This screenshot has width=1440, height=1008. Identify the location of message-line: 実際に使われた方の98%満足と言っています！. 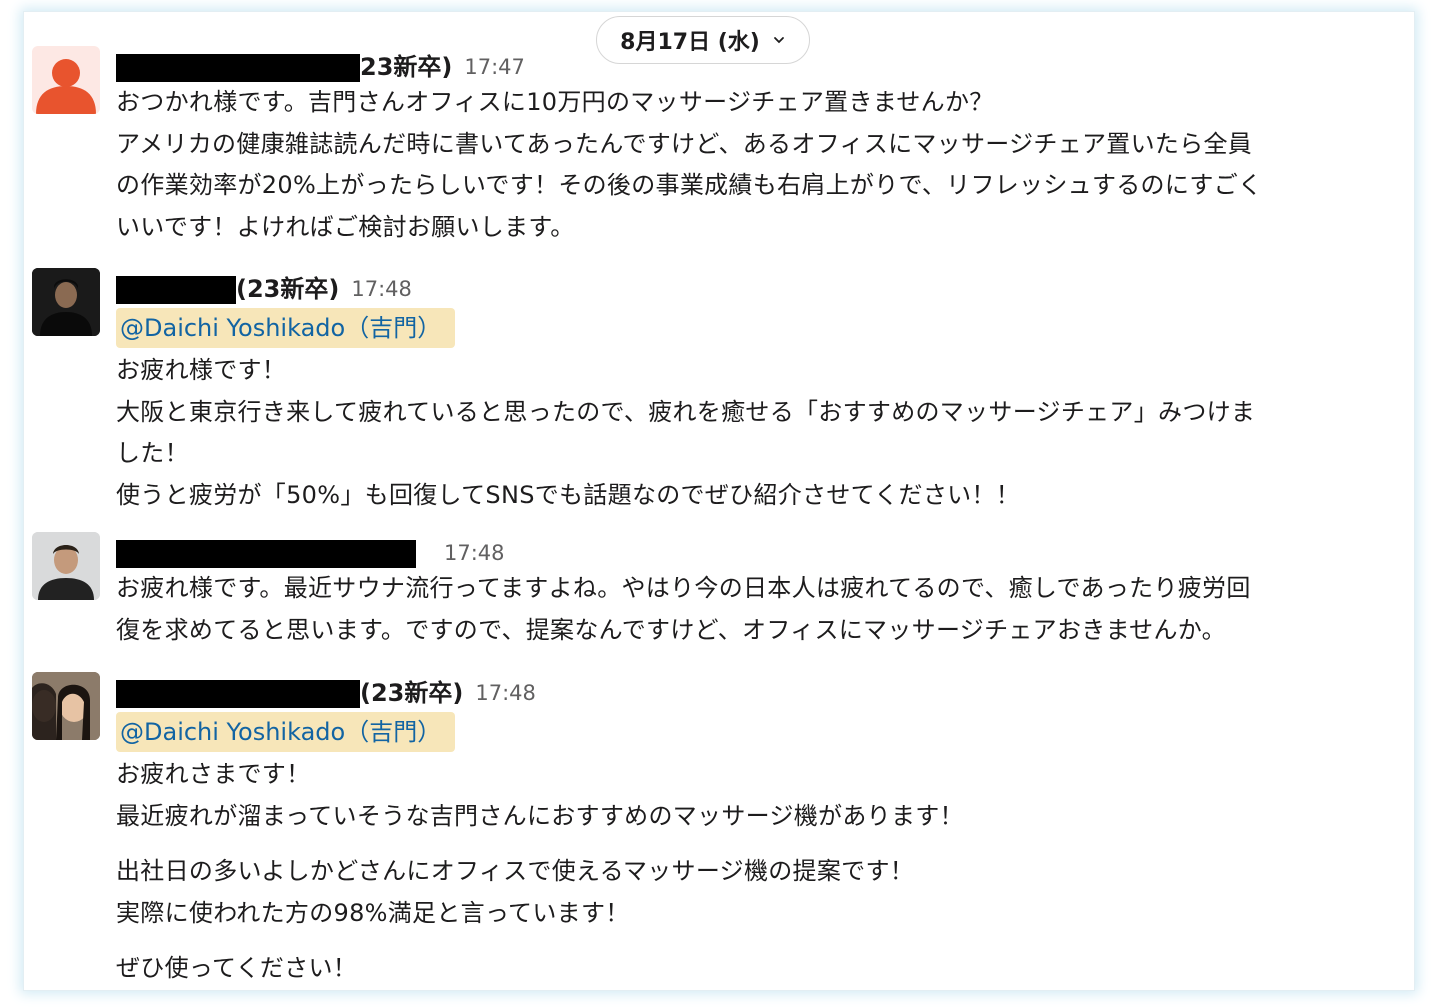
(373, 912).